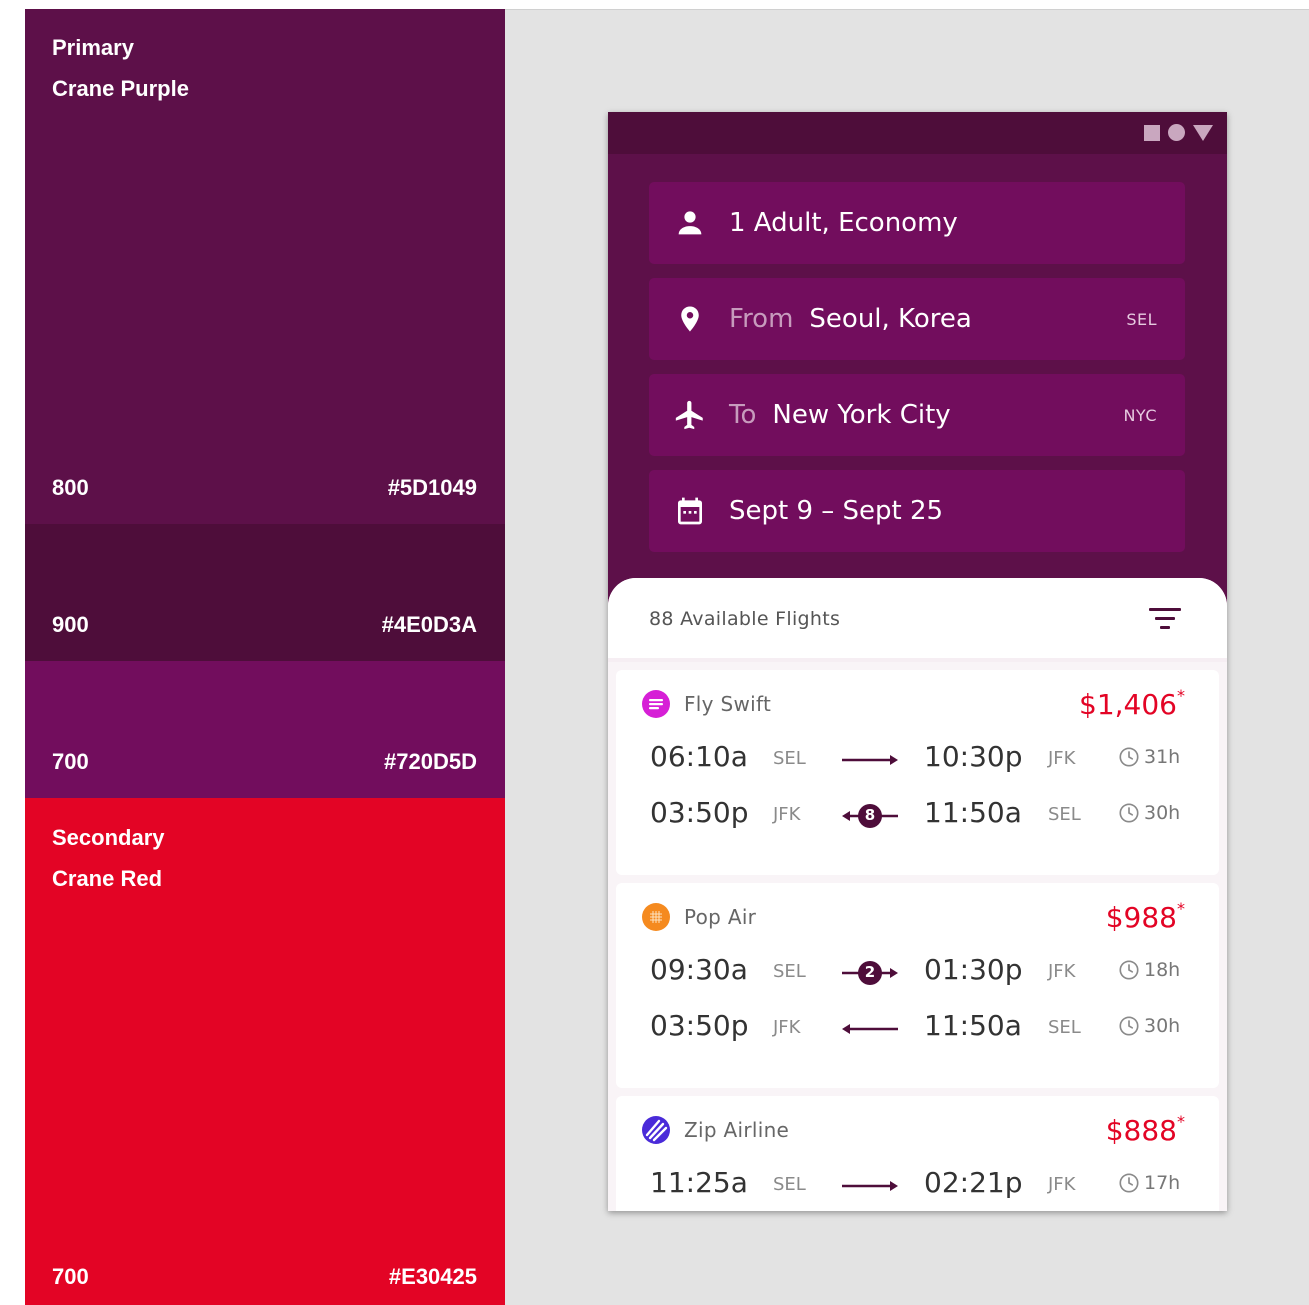 The height and width of the screenshot is (1305, 1309). Describe the element at coordinates (265, 729) in the screenshot. I see `swatch-primary-700: 700 #720D5D` at that location.